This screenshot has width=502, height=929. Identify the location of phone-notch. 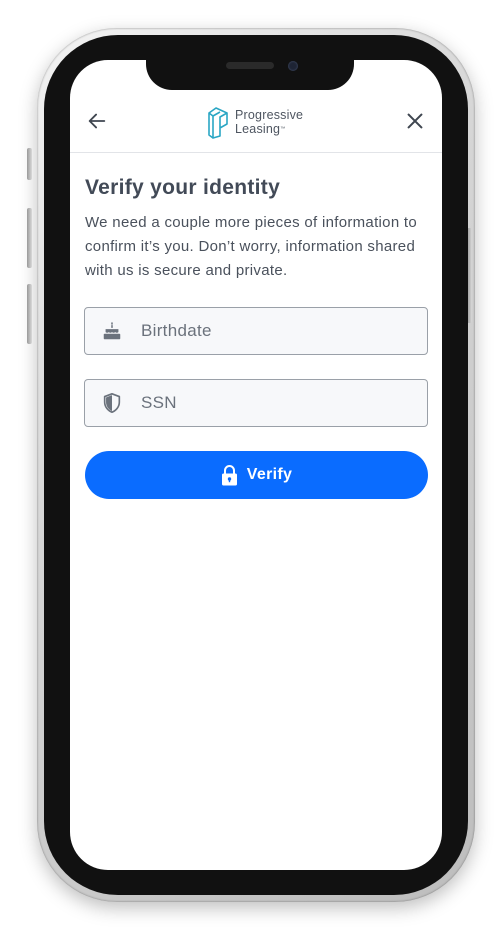
(250, 71).